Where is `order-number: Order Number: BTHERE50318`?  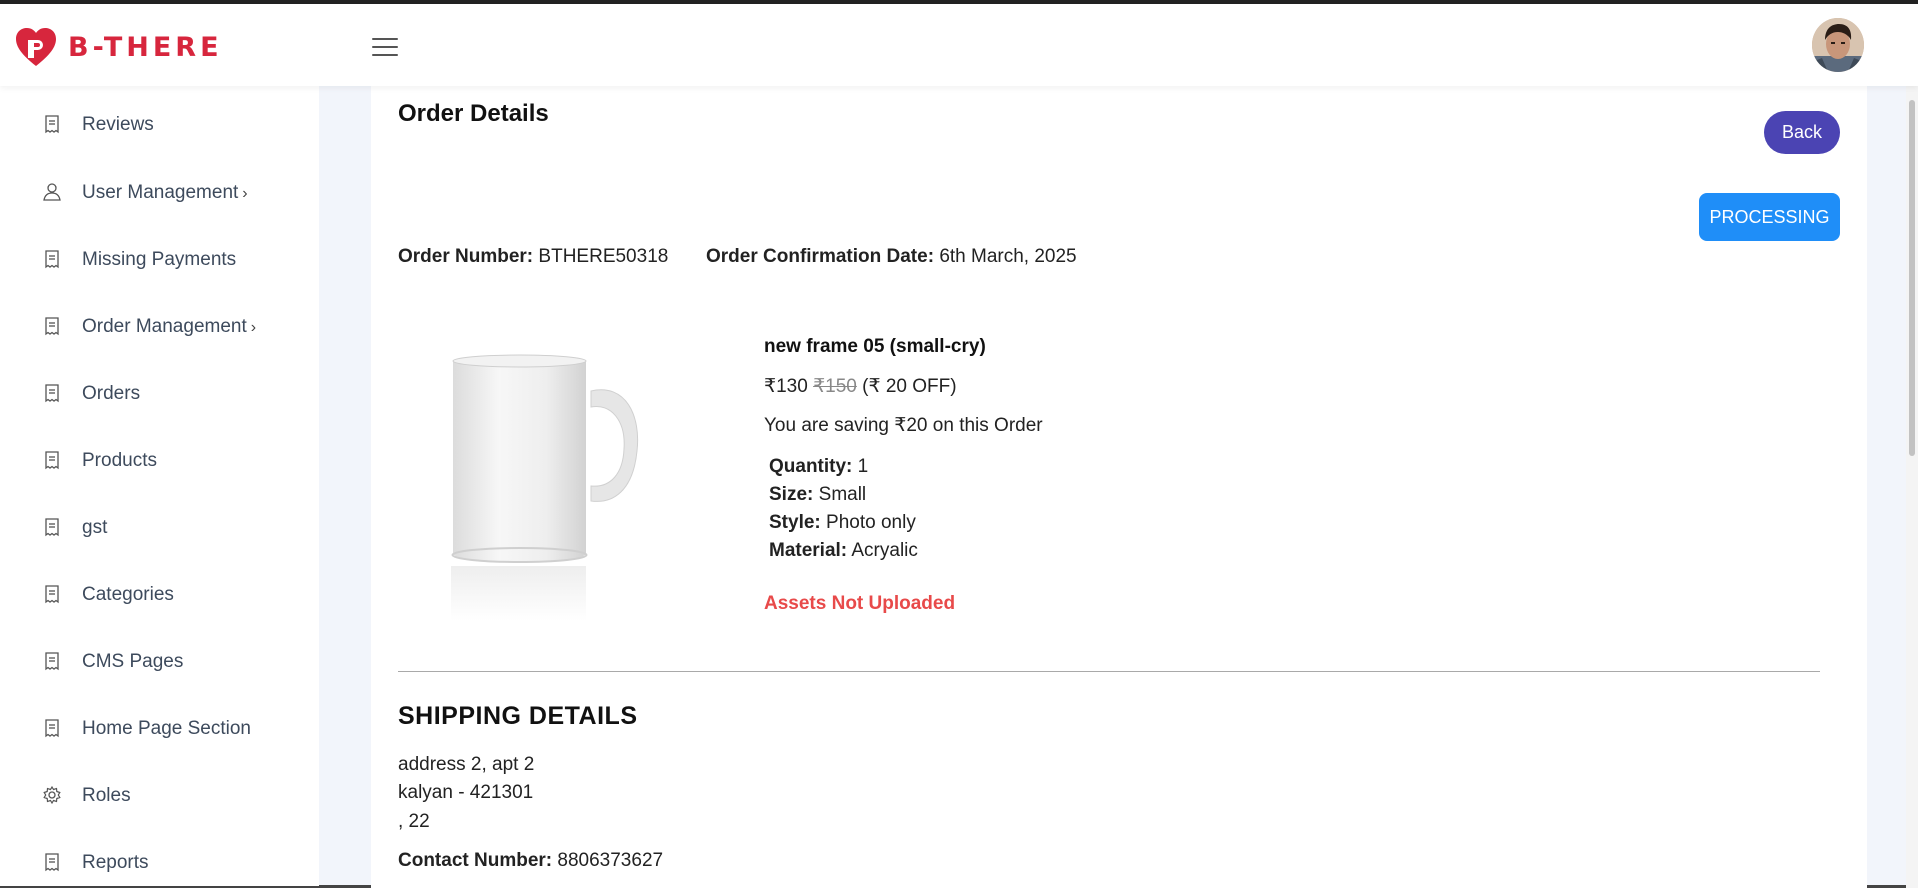
order-number: Order Number: BTHERE50318 is located at coordinates (533, 257).